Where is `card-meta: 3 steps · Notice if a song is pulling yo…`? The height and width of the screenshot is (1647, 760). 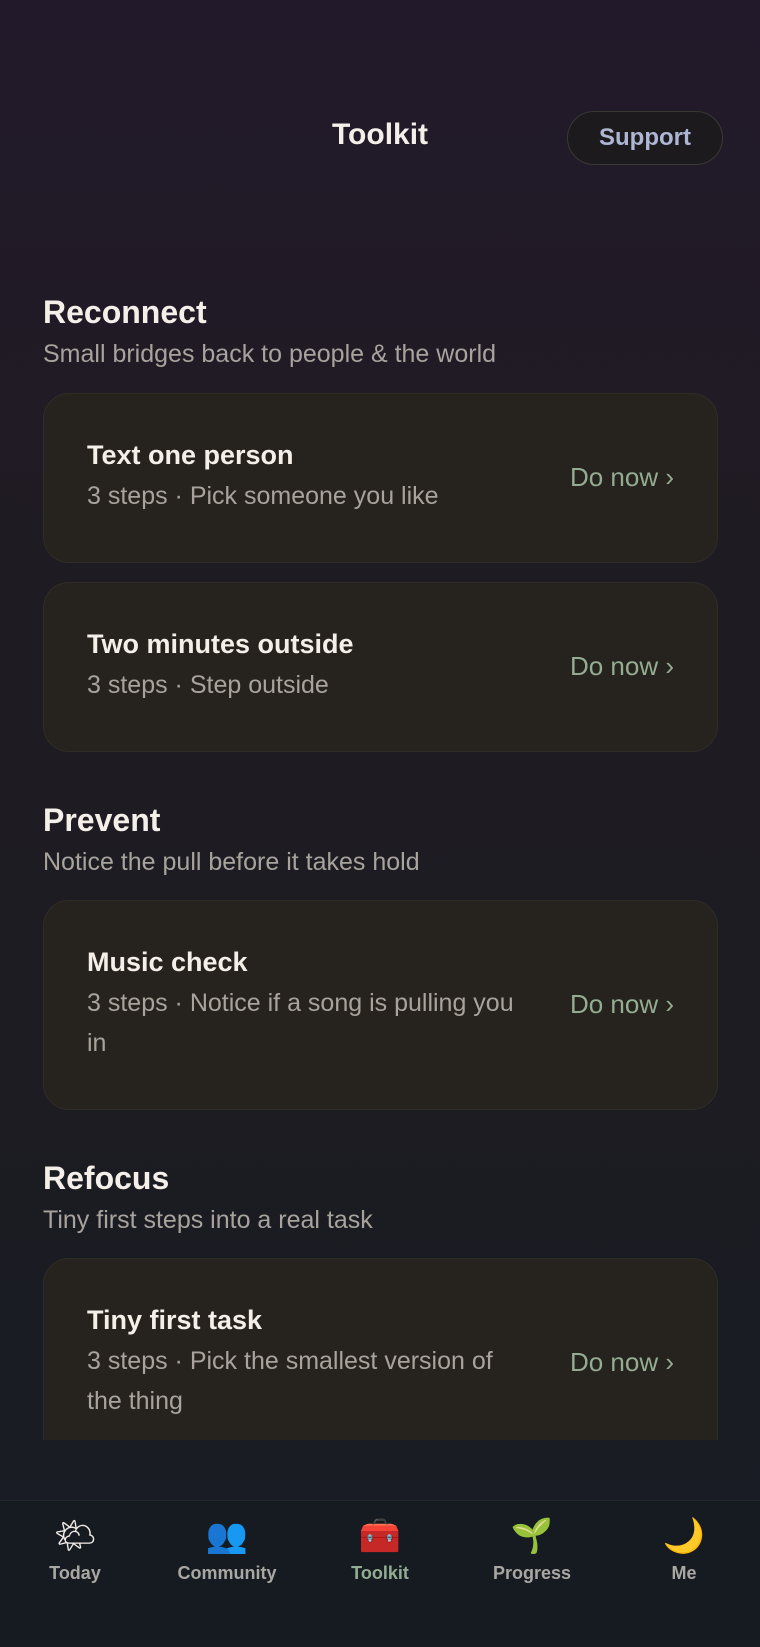
card-meta: 3 steps · Notice if a song is pulling yo… is located at coordinates (300, 1023).